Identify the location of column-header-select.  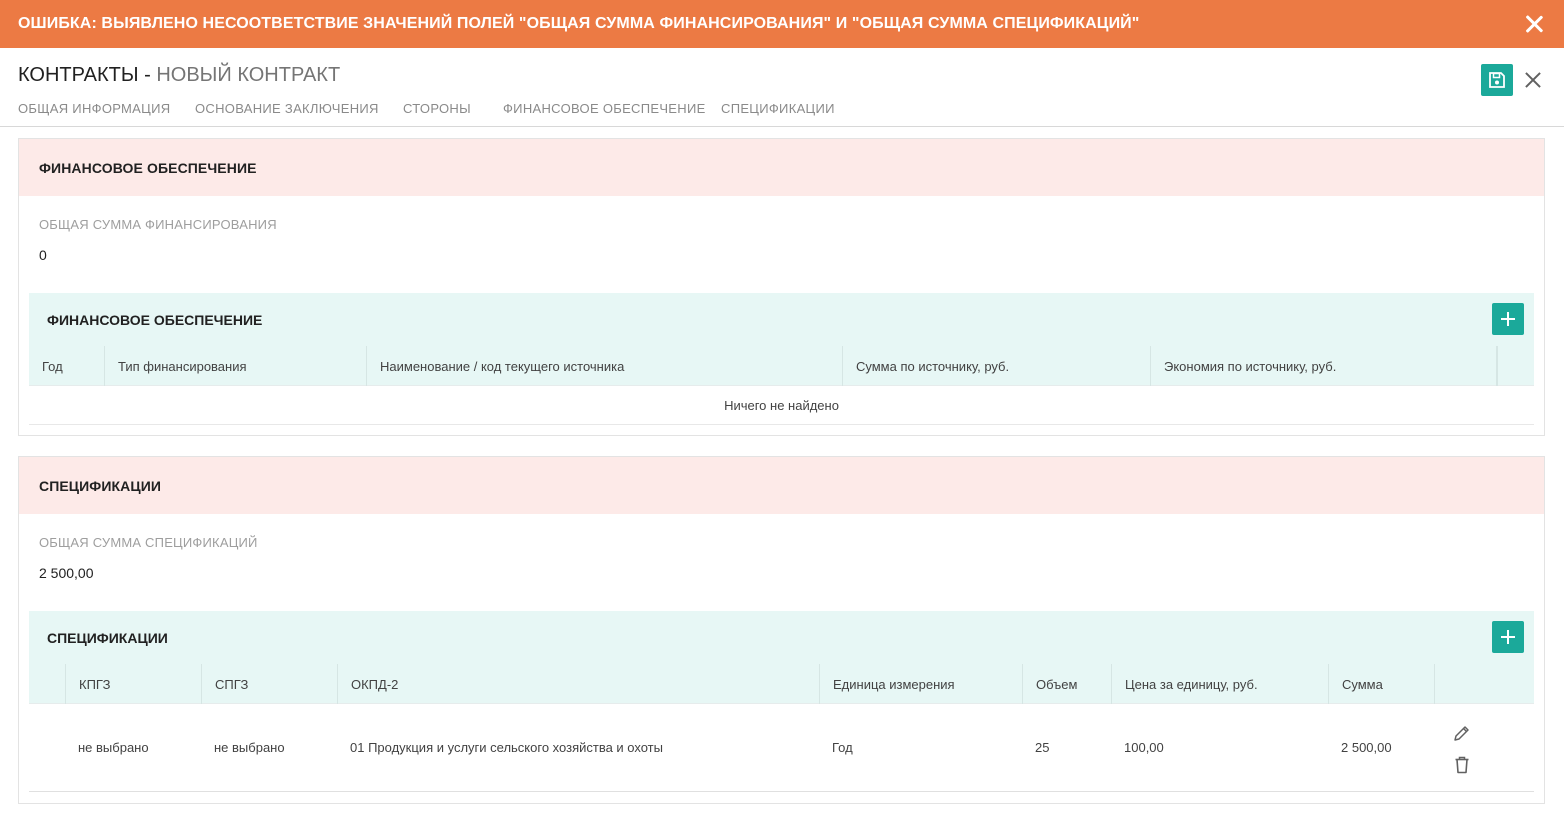
(47, 684).